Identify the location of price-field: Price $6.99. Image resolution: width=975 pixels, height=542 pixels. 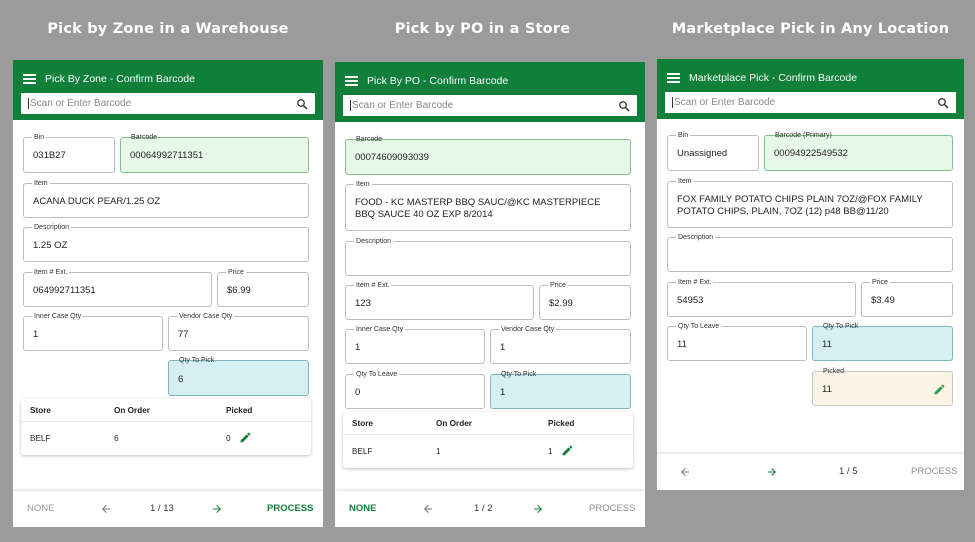
(263, 287).